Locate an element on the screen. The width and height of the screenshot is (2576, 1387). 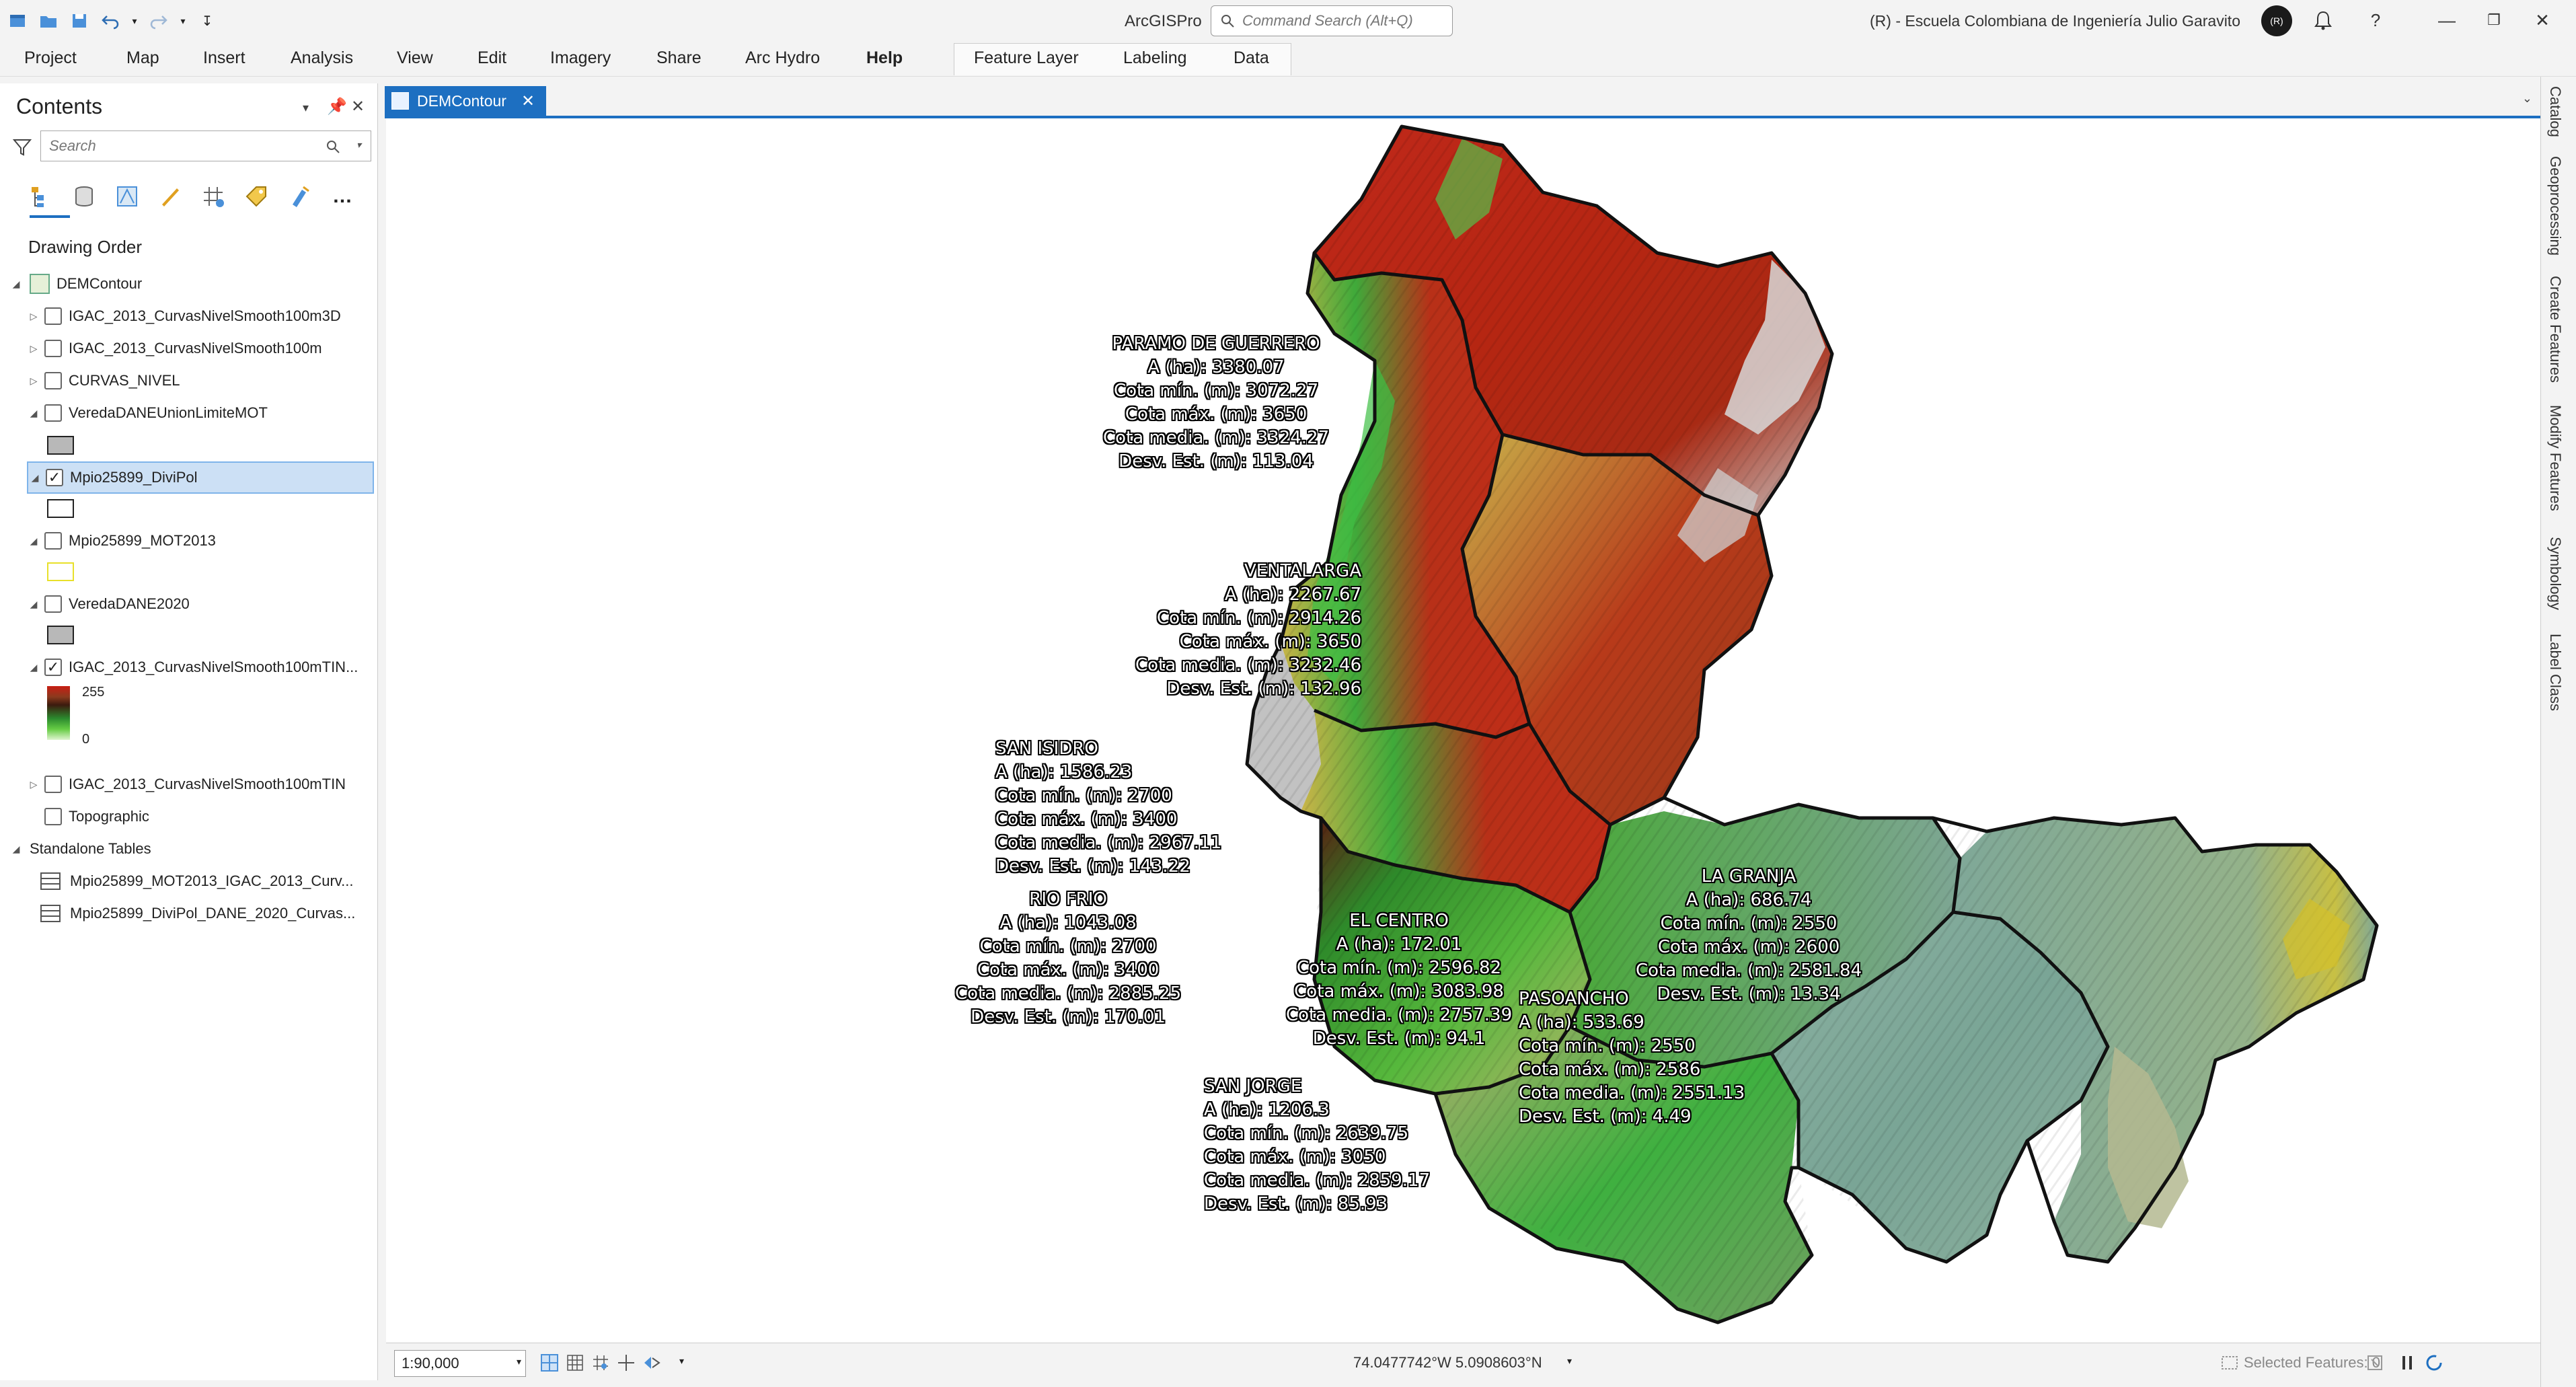
help-icon: ? is located at coordinates (2375, 20).